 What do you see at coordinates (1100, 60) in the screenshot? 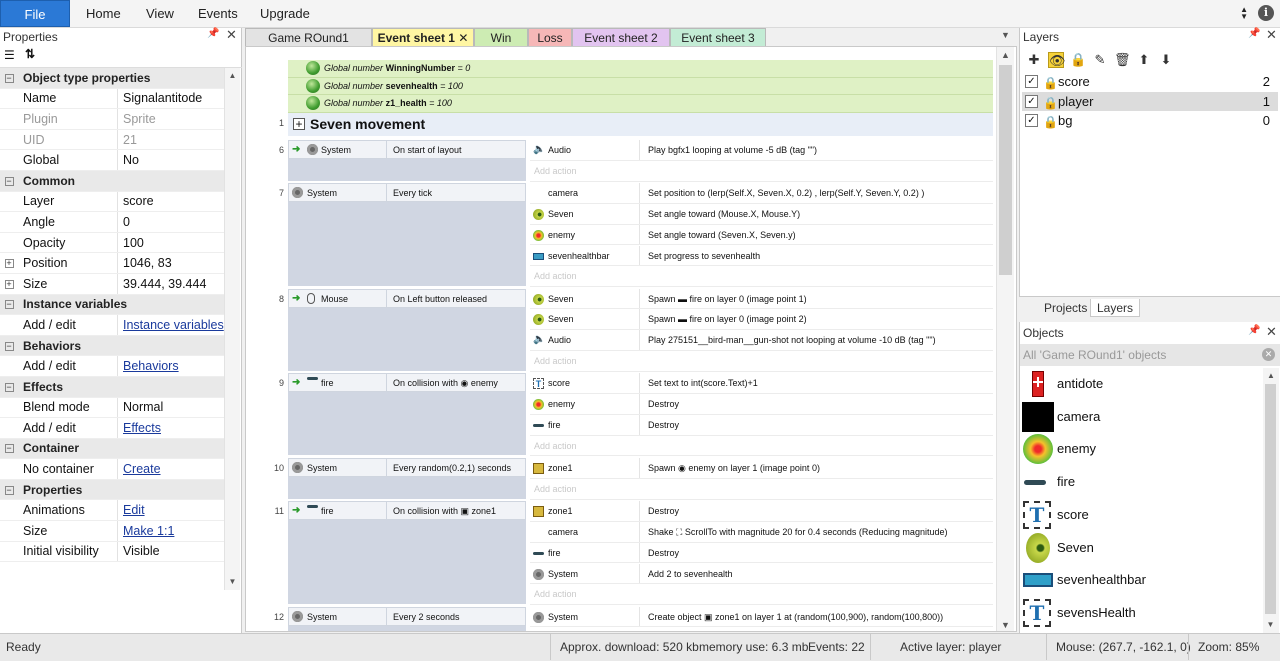
I see `edit-icon: ✎` at bounding box center [1100, 60].